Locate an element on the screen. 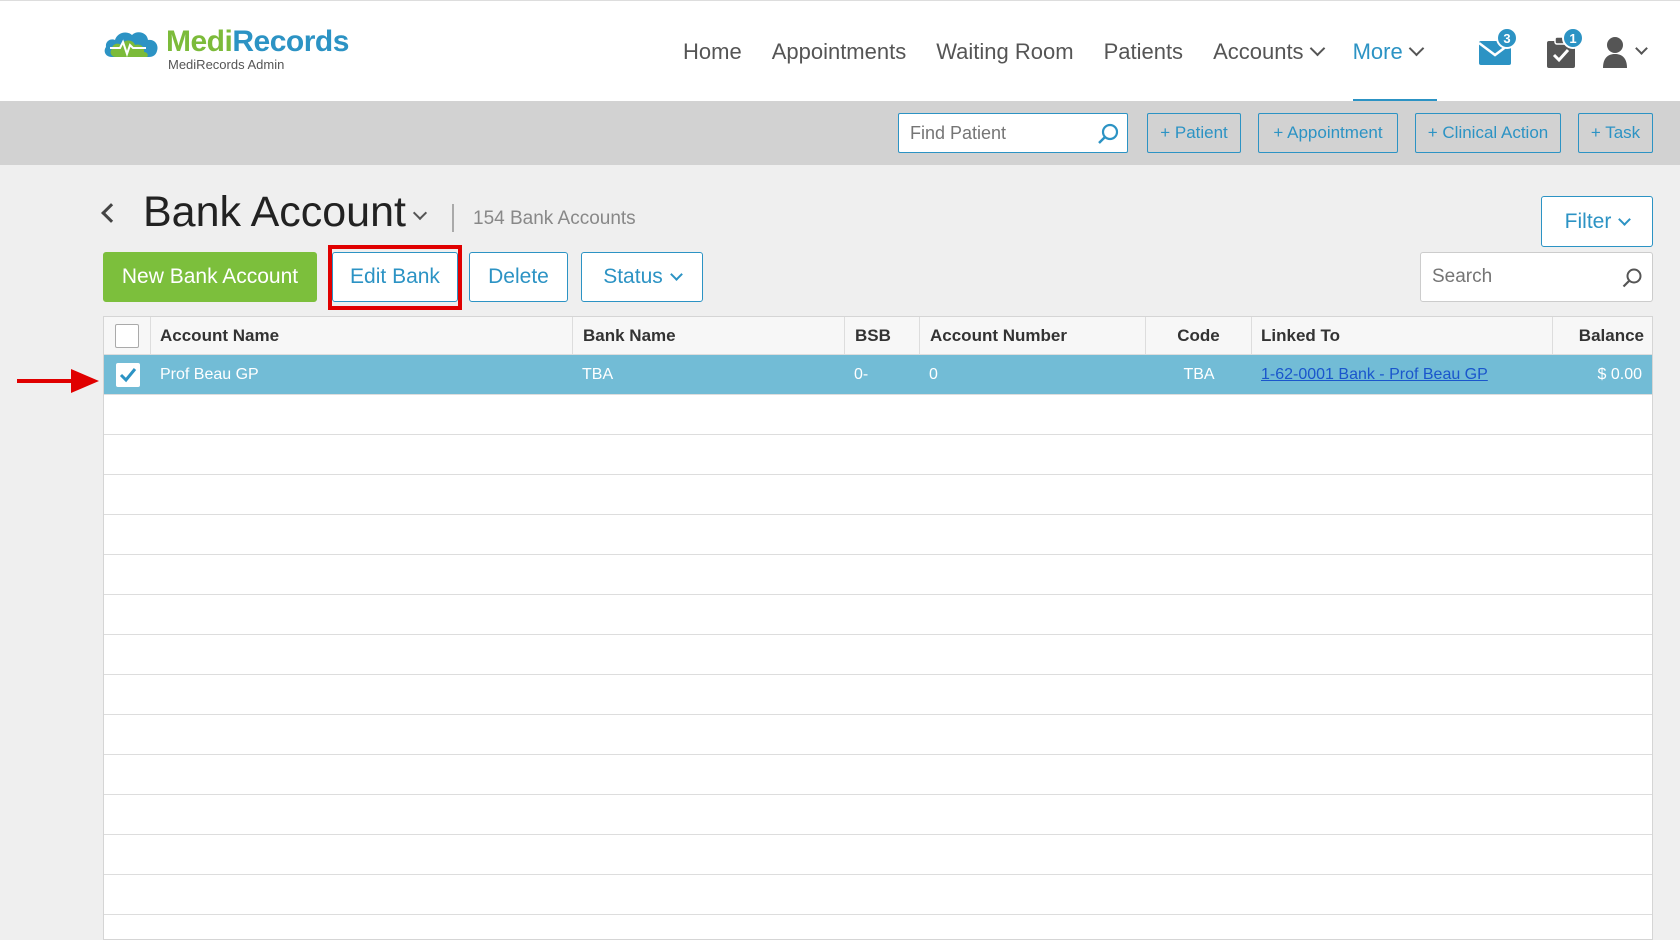  add-patient-button: + Patient is located at coordinates (1194, 133).